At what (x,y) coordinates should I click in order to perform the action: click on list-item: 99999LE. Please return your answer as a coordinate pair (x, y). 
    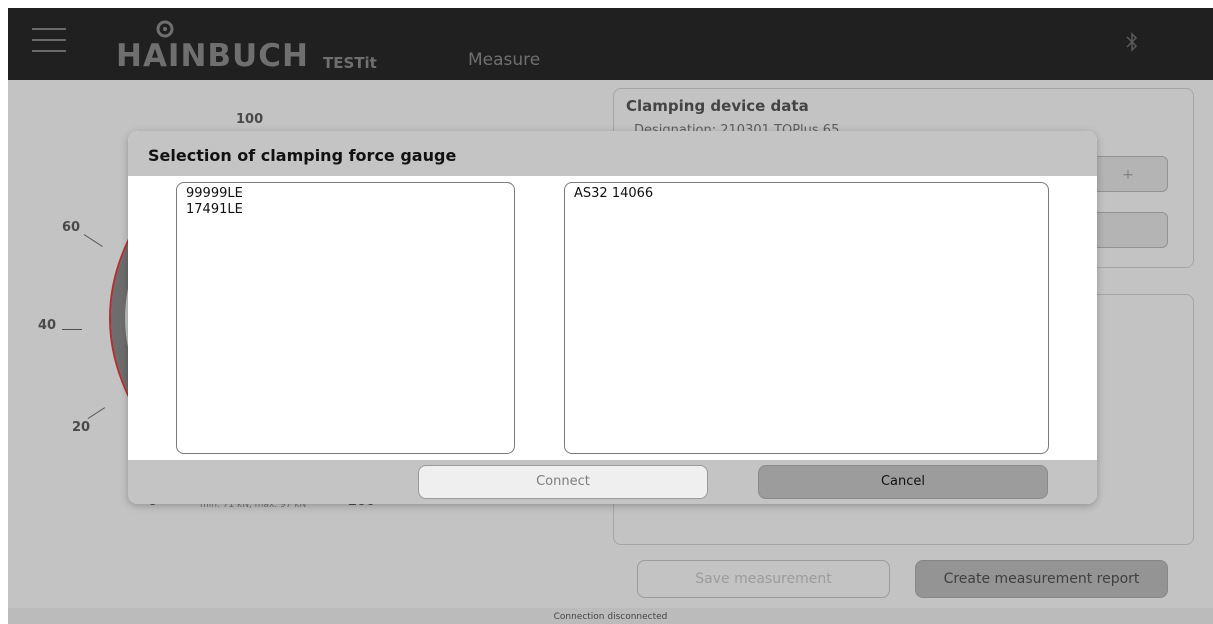
    Looking at the image, I should click on (345, 194).